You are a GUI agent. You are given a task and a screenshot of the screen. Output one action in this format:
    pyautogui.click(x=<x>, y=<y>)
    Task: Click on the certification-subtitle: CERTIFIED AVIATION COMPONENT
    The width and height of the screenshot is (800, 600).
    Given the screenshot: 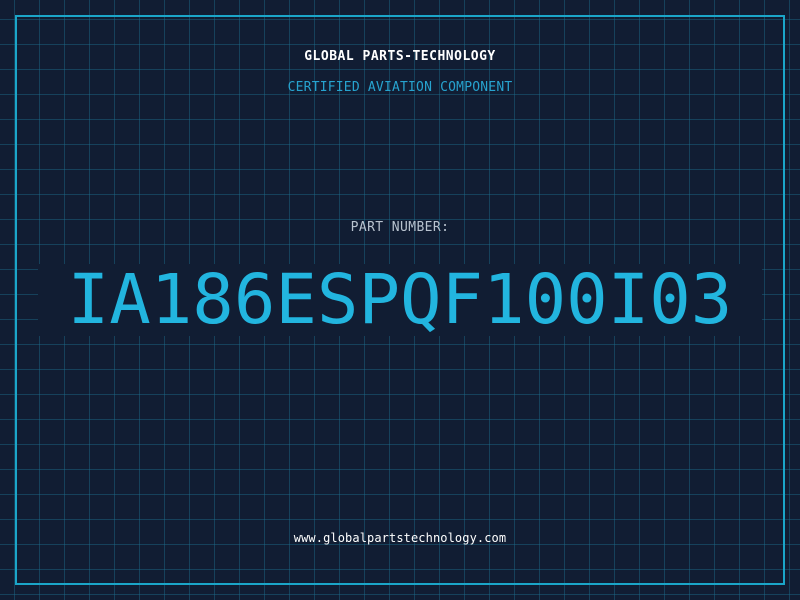 What is the action you would take?
    pyautogui.click(x=400, y=87)
    